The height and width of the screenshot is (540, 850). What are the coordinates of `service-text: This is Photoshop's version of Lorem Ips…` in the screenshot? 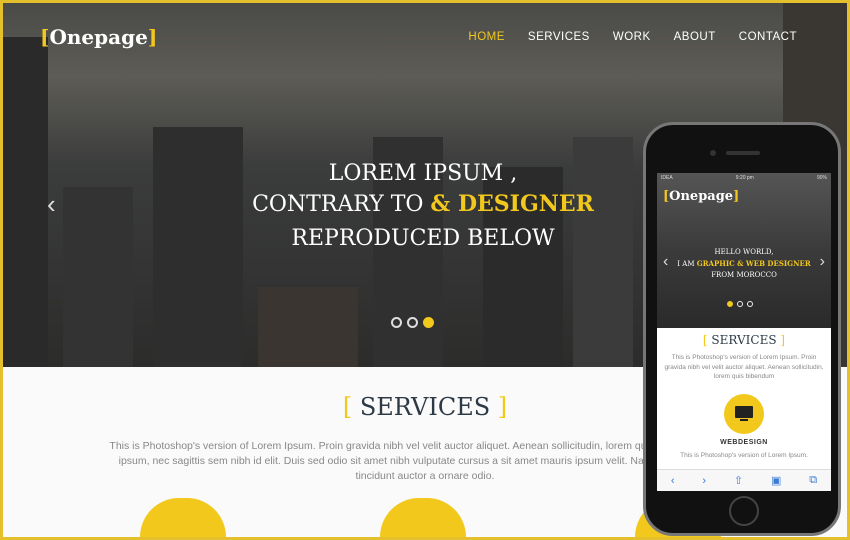 It's located at (744, 455).